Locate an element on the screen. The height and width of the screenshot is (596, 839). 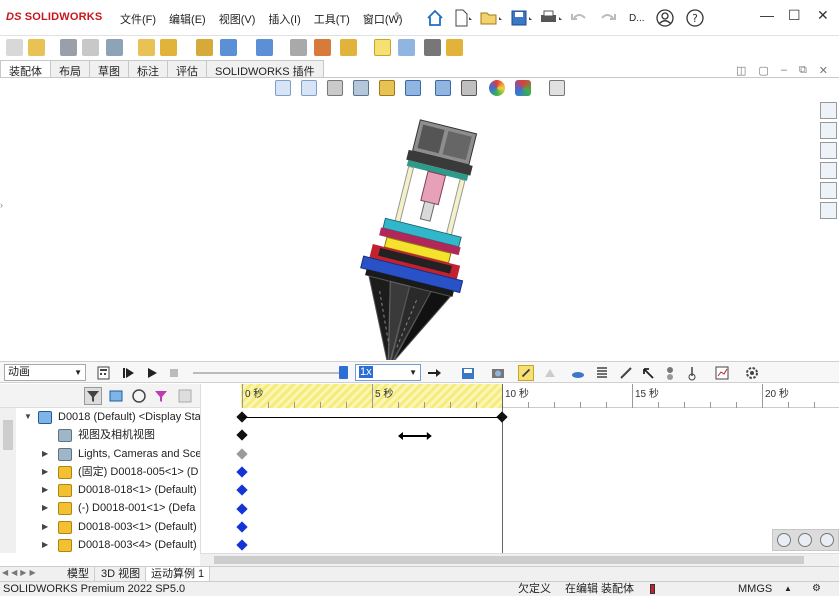
playback-slider-thumb is located at coordinates (343, 372).